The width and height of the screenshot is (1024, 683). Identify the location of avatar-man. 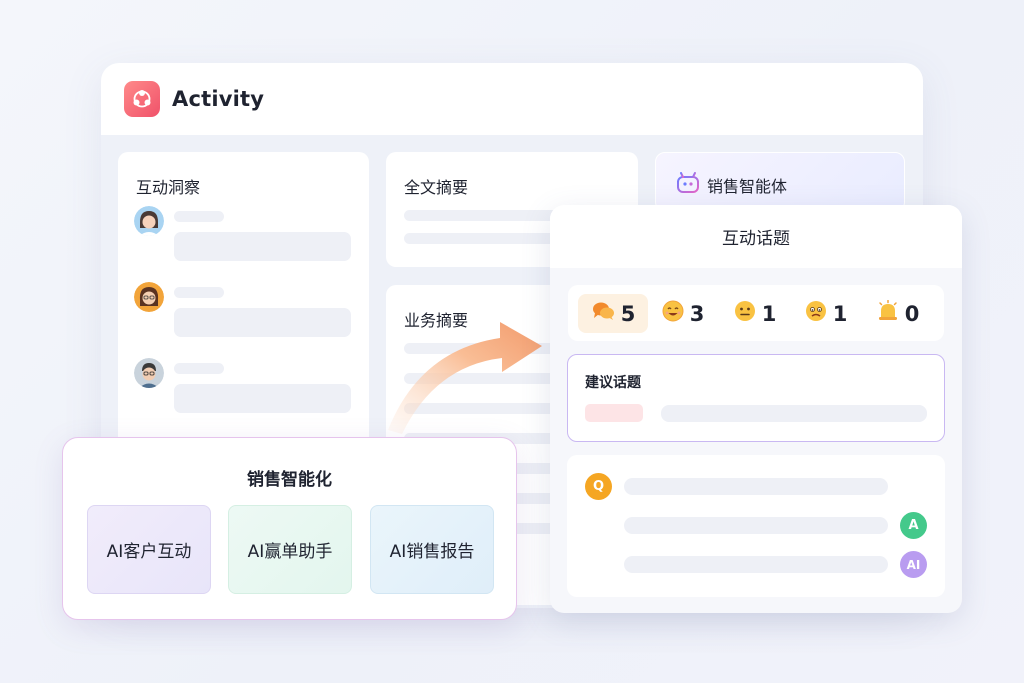
(149, 373).